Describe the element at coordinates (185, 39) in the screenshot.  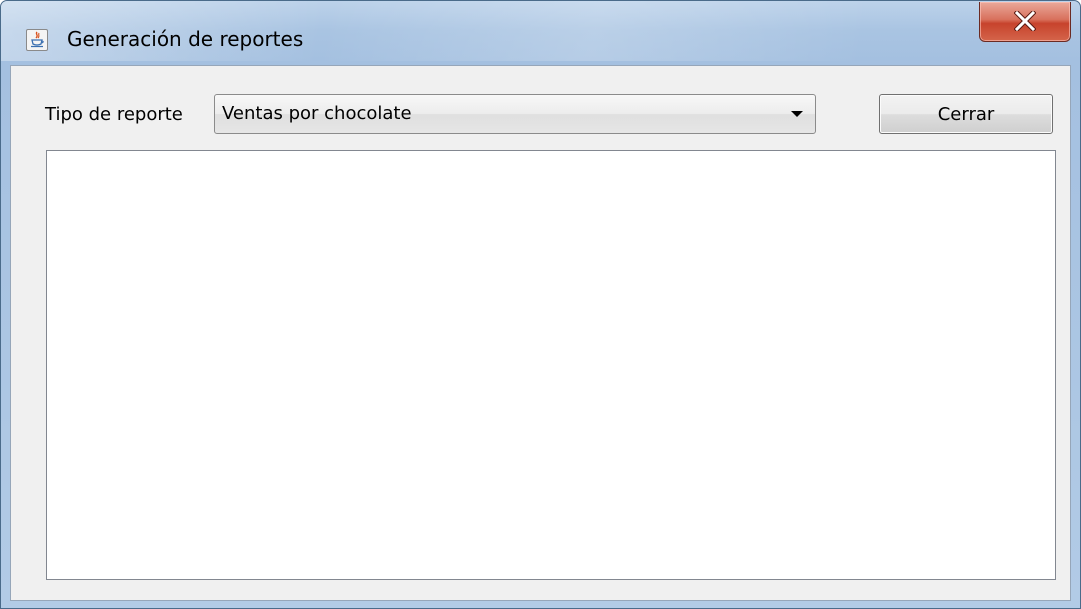
I see `window-title: Generación de reportes` at that location.